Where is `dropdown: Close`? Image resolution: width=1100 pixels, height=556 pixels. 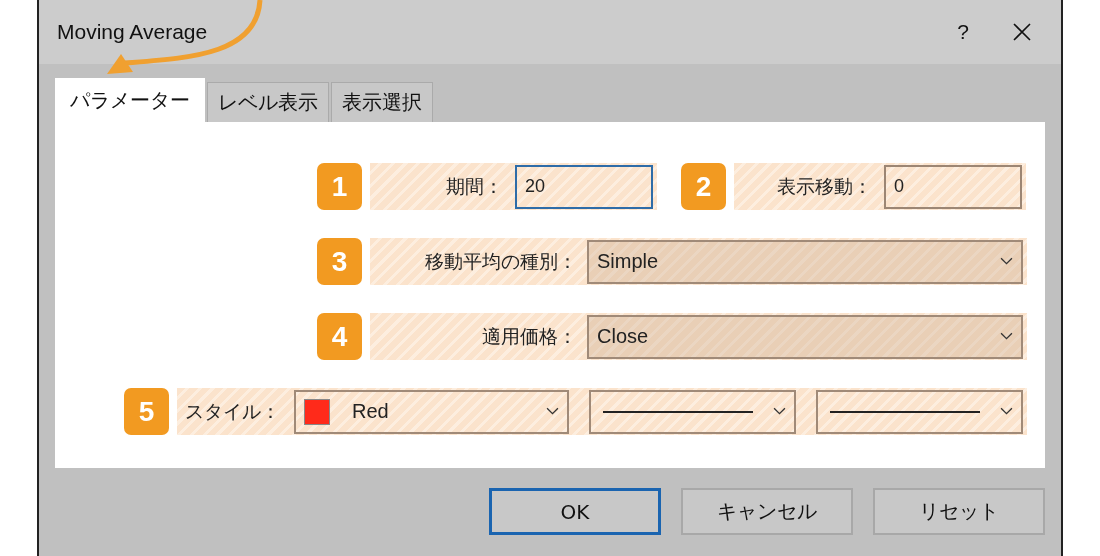 dropdown: Close is located at coordinates (805, 336).